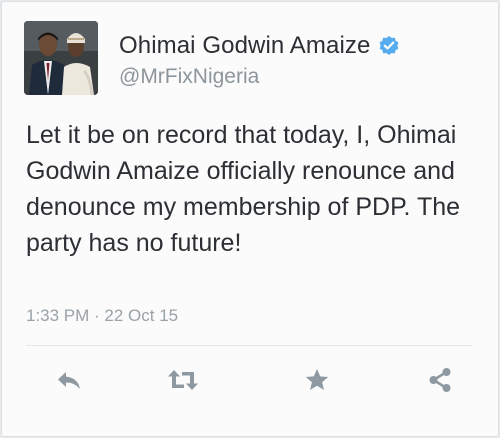 This screenshot has width=500, height=438. I want to click on tweet-actions, so click(250, 380).